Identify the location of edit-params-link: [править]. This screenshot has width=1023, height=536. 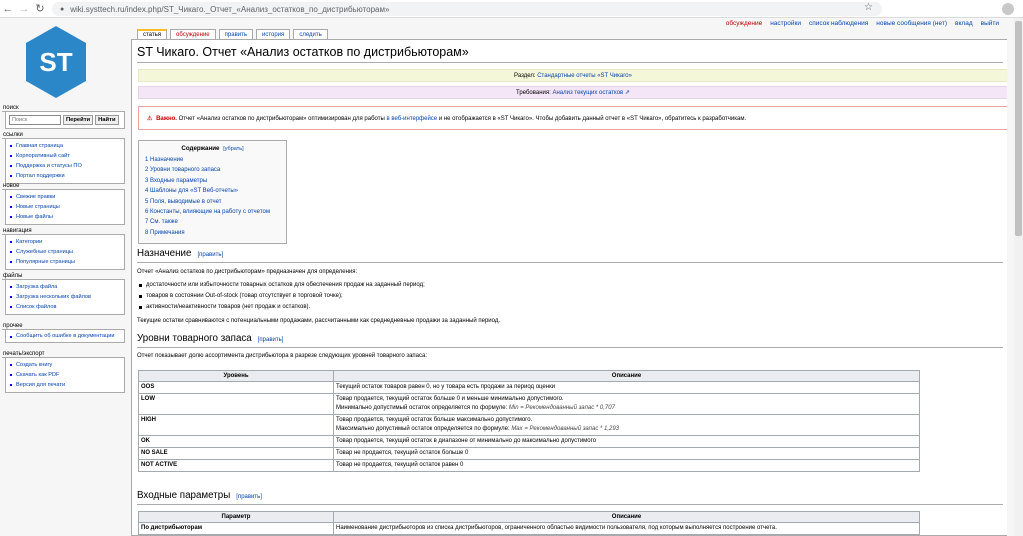
(249, 497).